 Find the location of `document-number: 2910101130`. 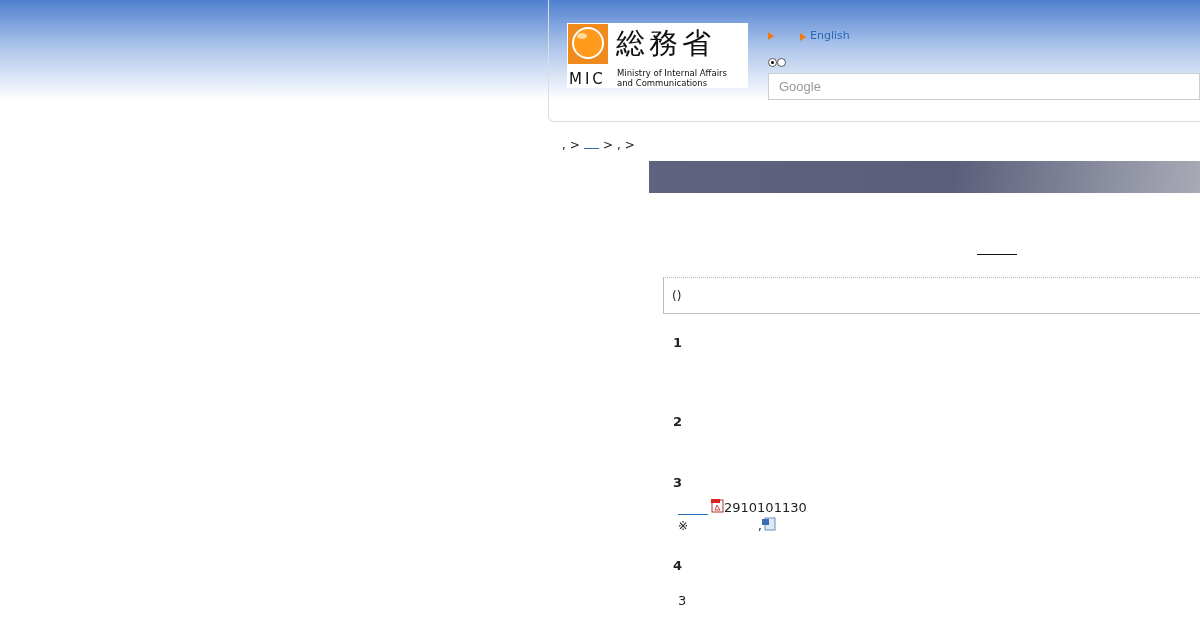

document-number: 2910101130 is located at coordinates (765, 507).